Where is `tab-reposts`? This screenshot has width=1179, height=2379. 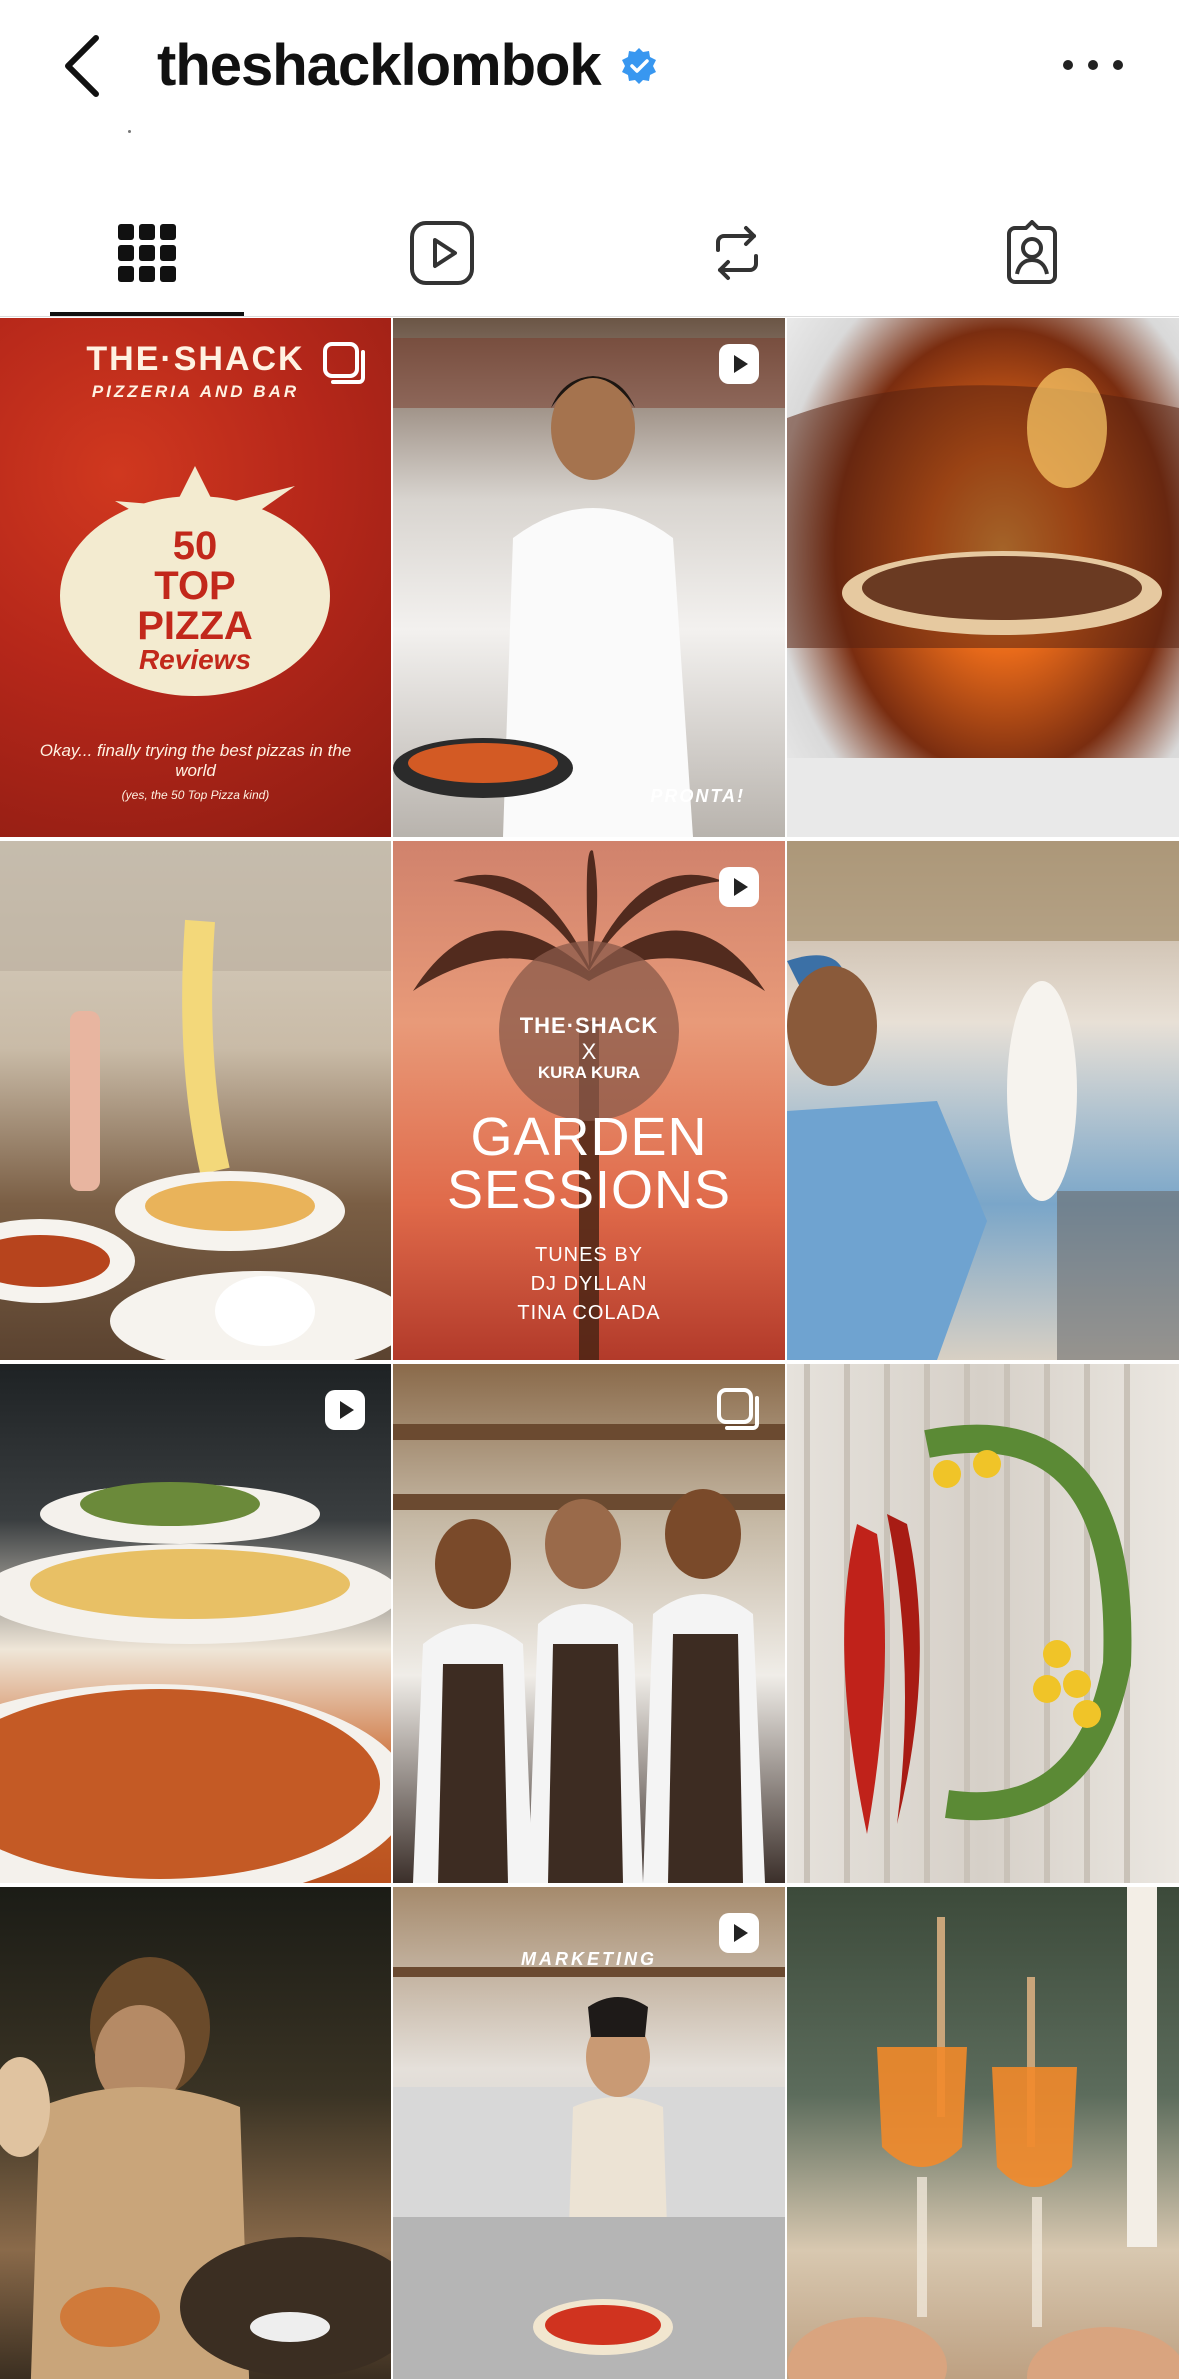 tab-reposts is located at coordinates (737, 253).